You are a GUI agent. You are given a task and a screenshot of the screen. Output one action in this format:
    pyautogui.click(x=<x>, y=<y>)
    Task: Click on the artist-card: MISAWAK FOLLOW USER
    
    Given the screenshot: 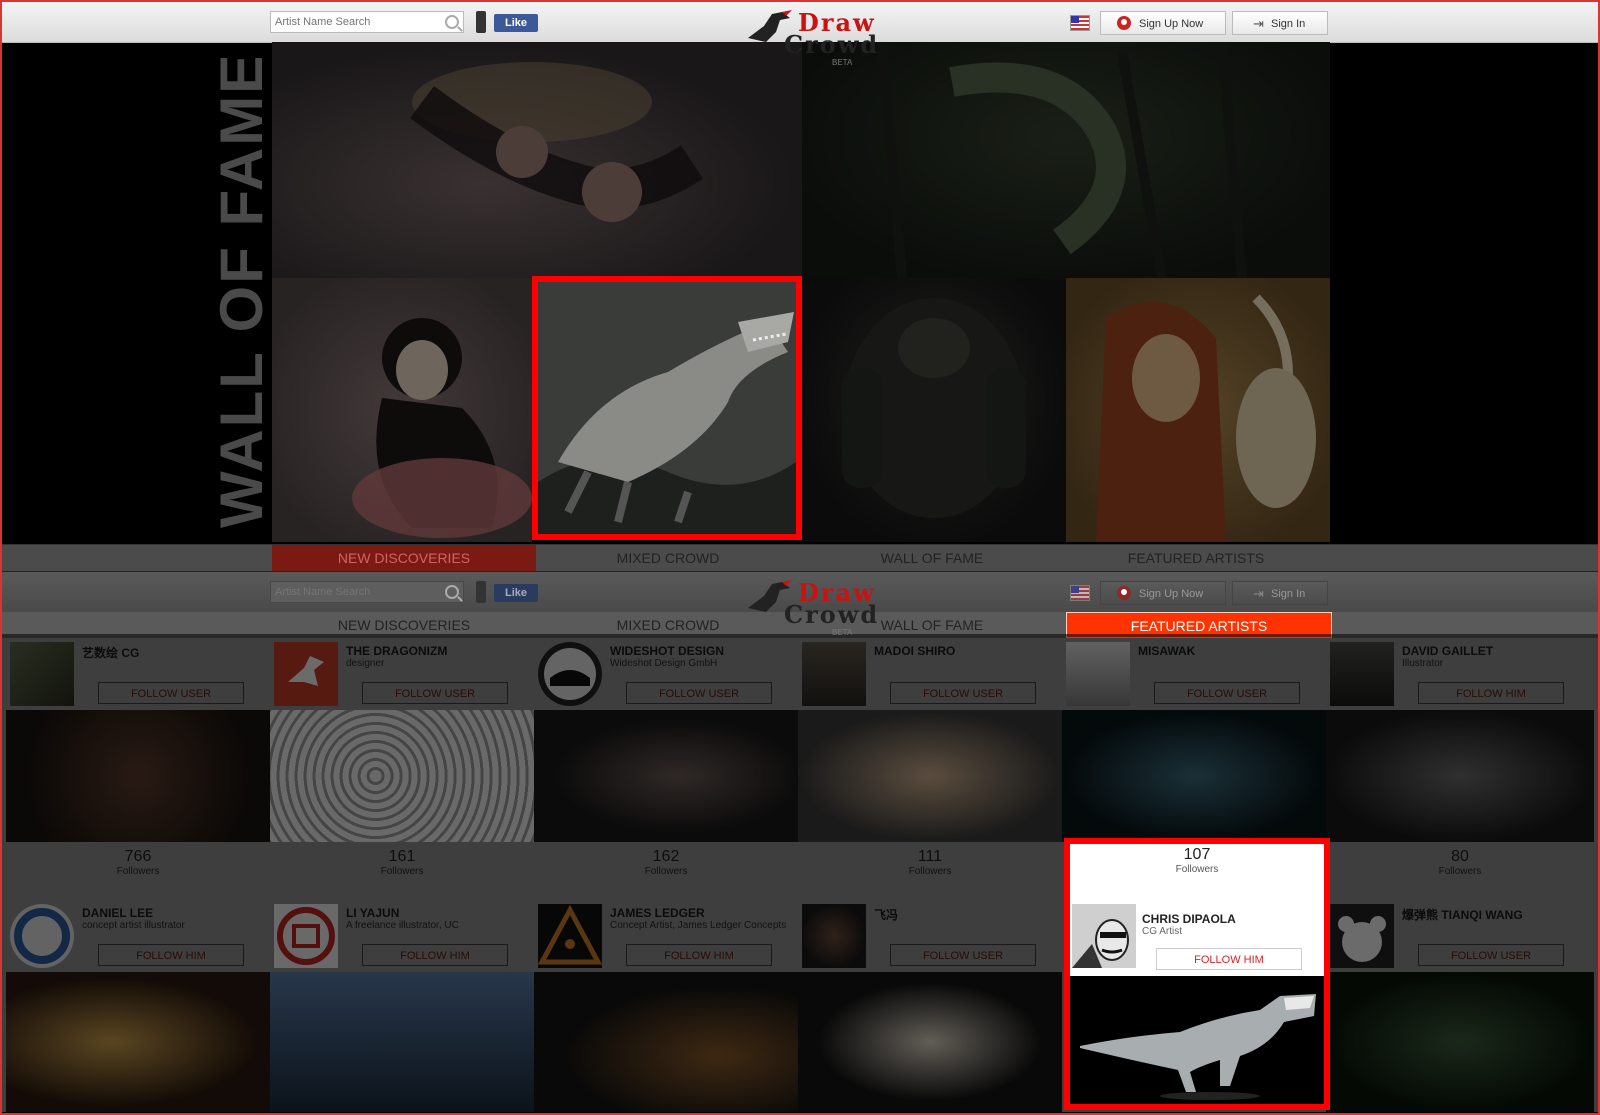 What is the action you would take?
    pyautogui.click(x=1194, y=674)
    